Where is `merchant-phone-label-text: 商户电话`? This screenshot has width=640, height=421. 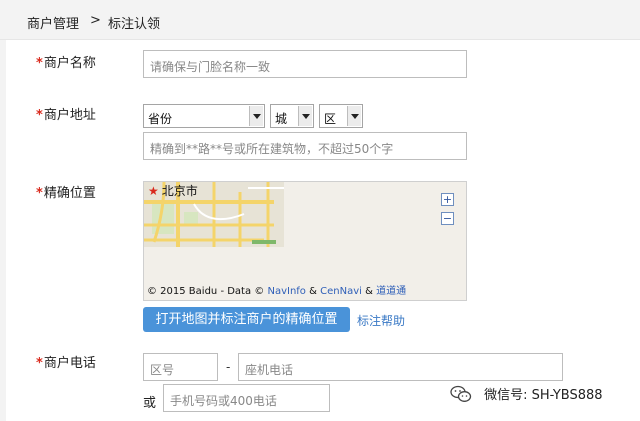
merchant-phone-label-text: 商户电话 is located at coordinates (69, 363).